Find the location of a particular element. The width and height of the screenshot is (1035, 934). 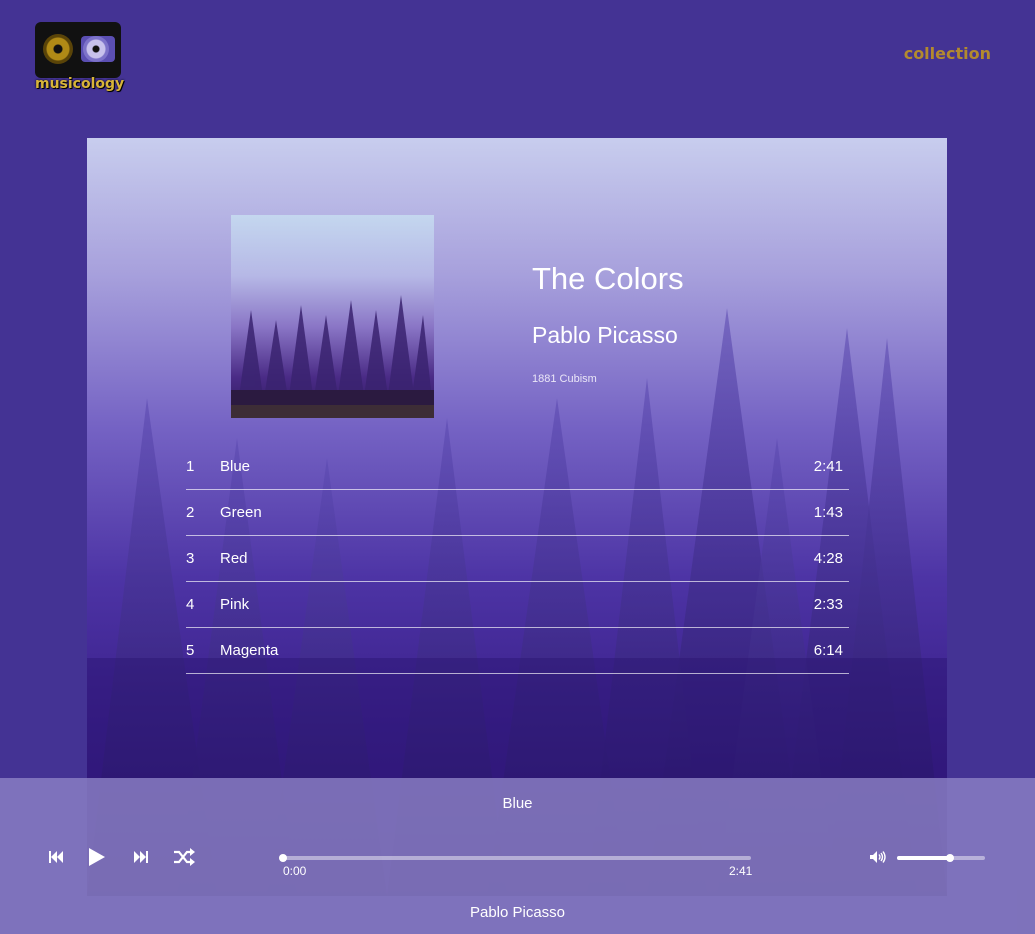

now-playing-artist: Pablo Picasso is located at coordinates (517, 912).